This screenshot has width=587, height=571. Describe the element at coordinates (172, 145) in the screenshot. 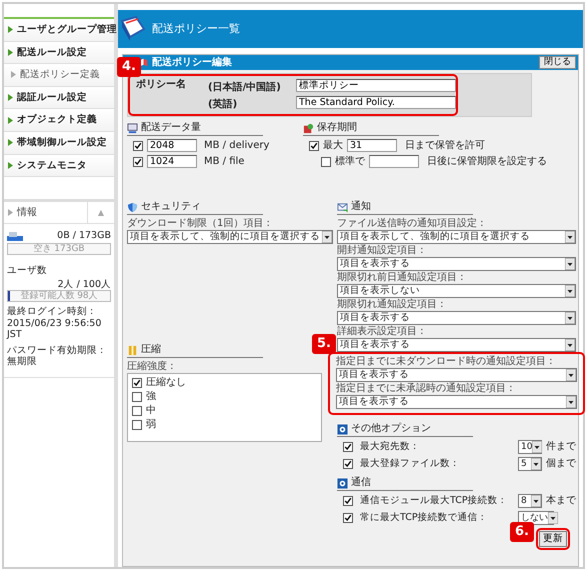

I see `input-field: 2048` at that location.